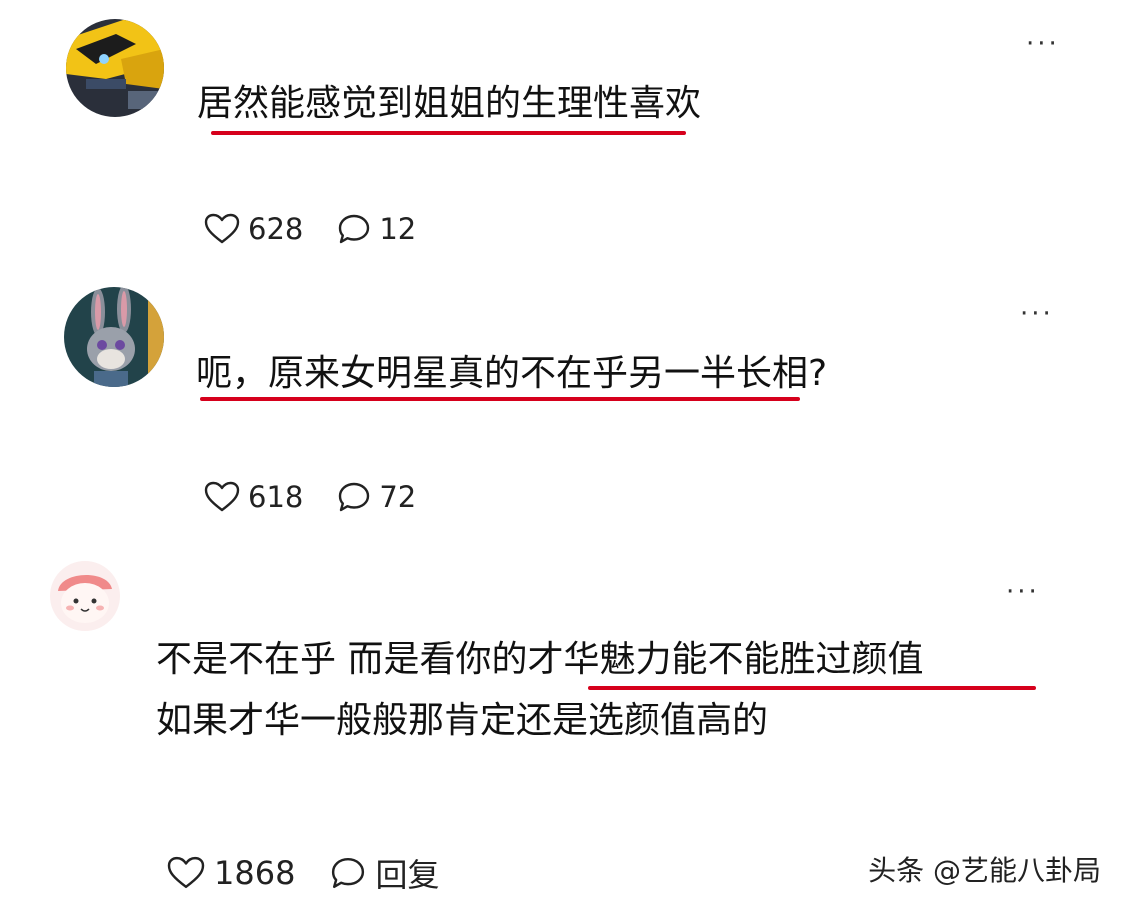 The image size is (1125, 909). I want to click on comment-text: 居然能感觉到姐姐的生理性喜欢, so click(449, 103).